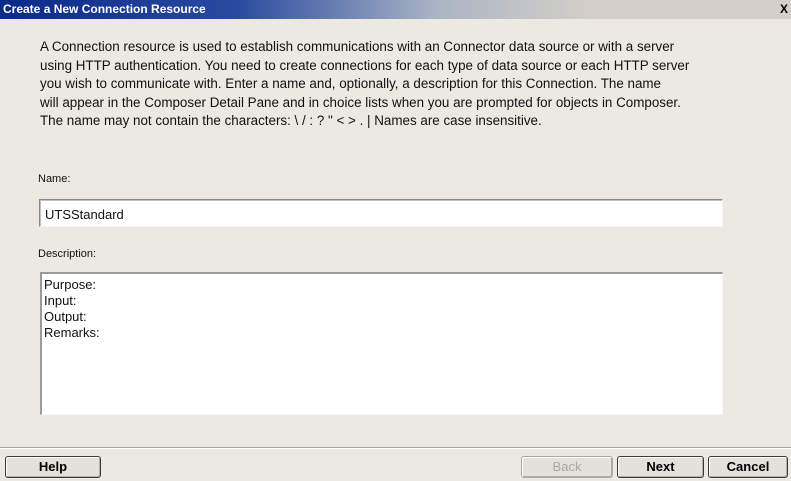  What do you see at coordinates (65, 316) in the screenshot?
I see `description-line: Output:` at bounding box center [65, 316].